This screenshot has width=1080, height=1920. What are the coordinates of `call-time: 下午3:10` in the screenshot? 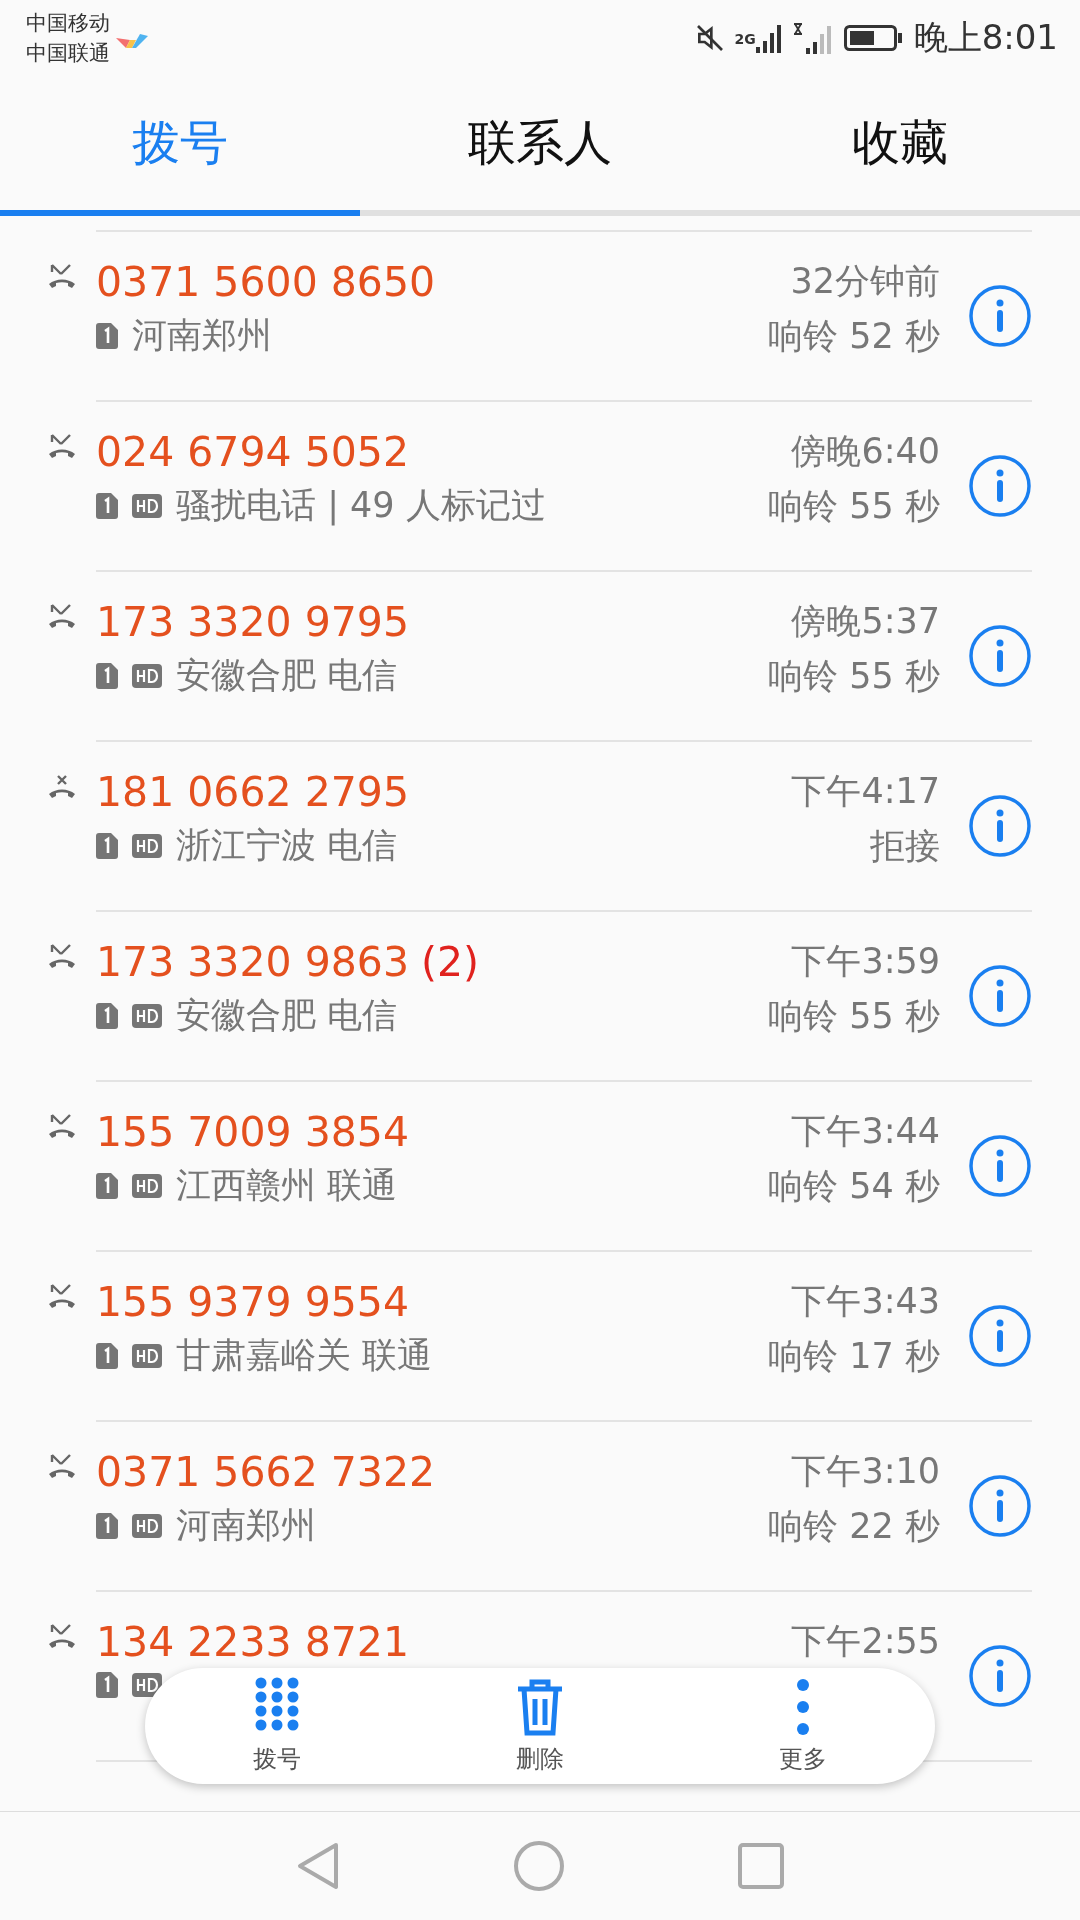 It's located at (865, 1471).